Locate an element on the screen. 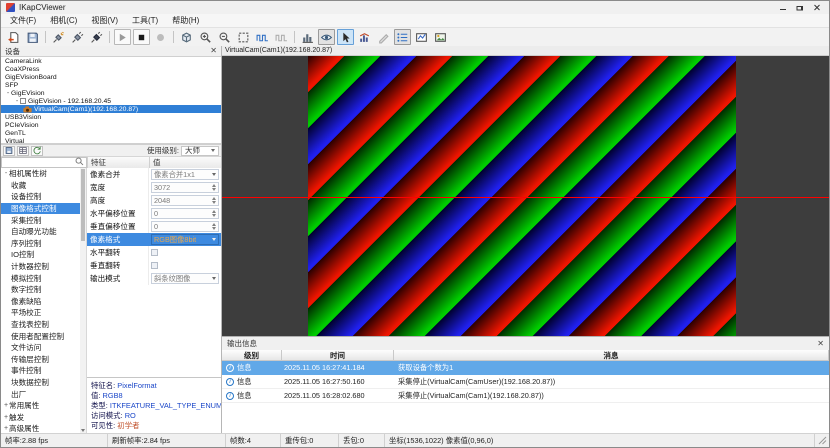  image-view-icon is located at coordinates (440, 37).